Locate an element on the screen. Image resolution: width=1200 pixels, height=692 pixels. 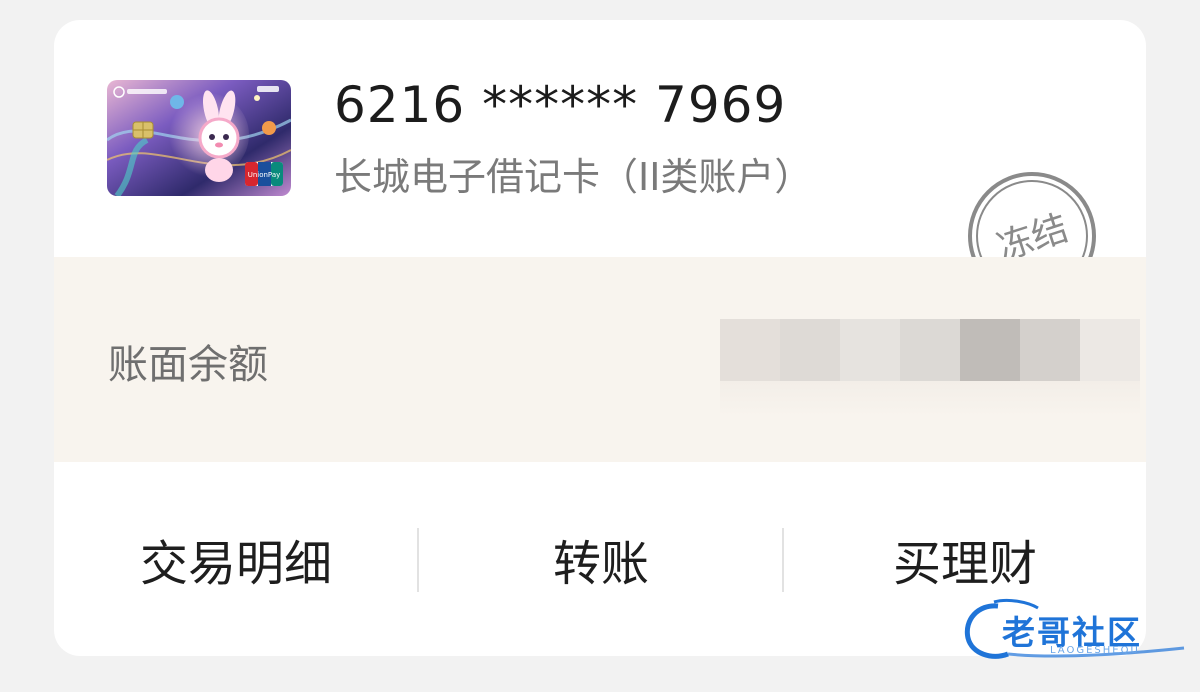
debit-card-image: UnionPay is located at coordinates (199, 138).